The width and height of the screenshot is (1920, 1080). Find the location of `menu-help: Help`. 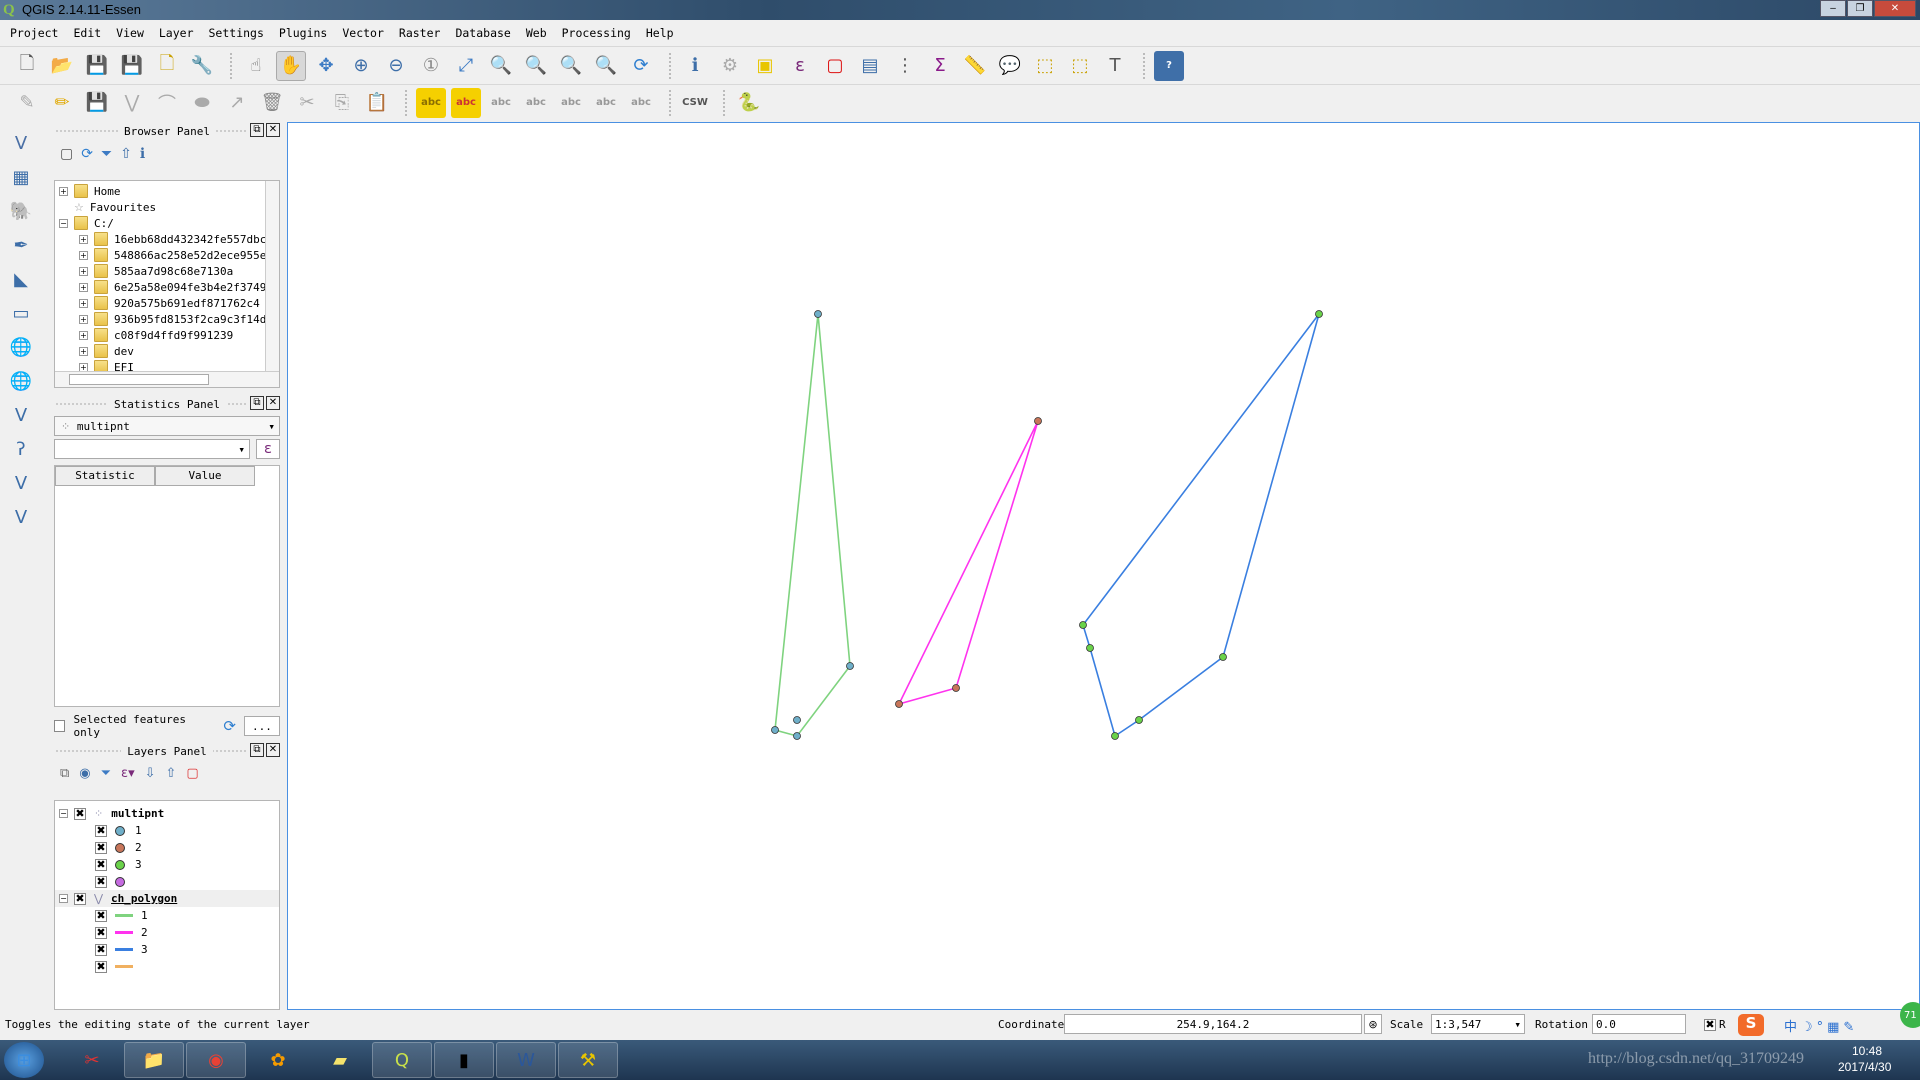

menu-help: Help is located at coordinates (664, 33).